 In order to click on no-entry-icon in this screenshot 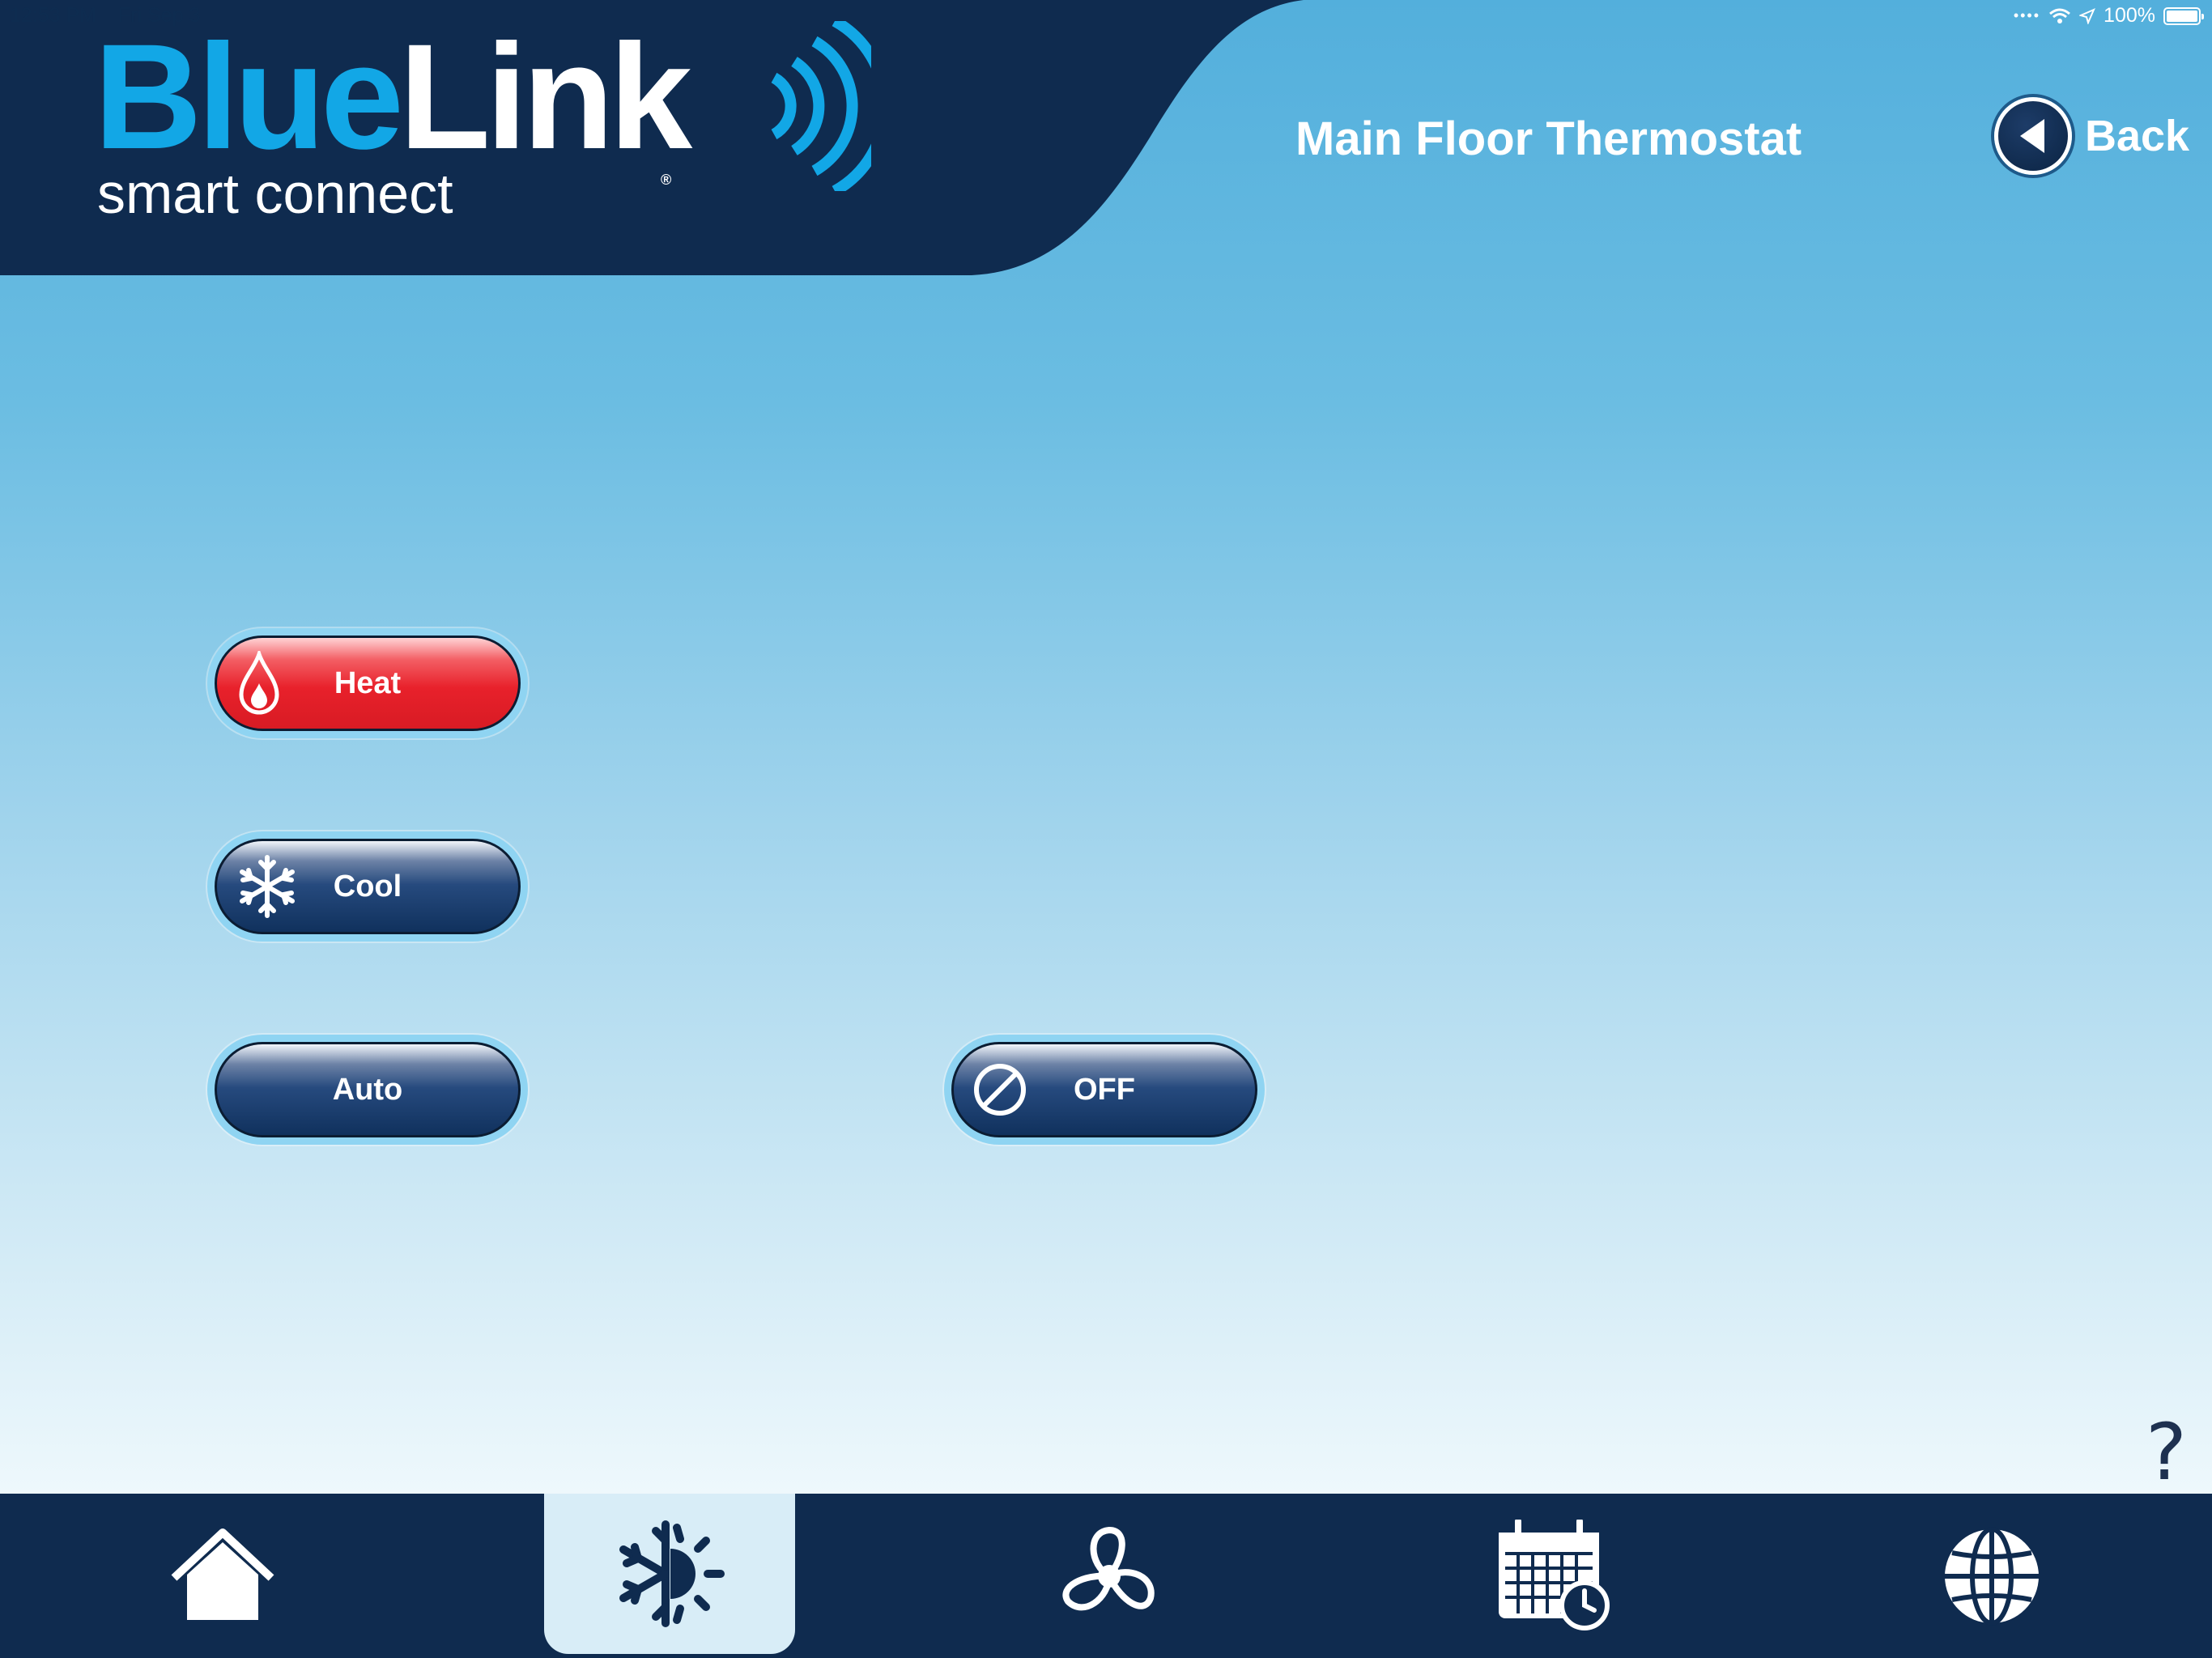, I will do `click(1000, 1090)`.